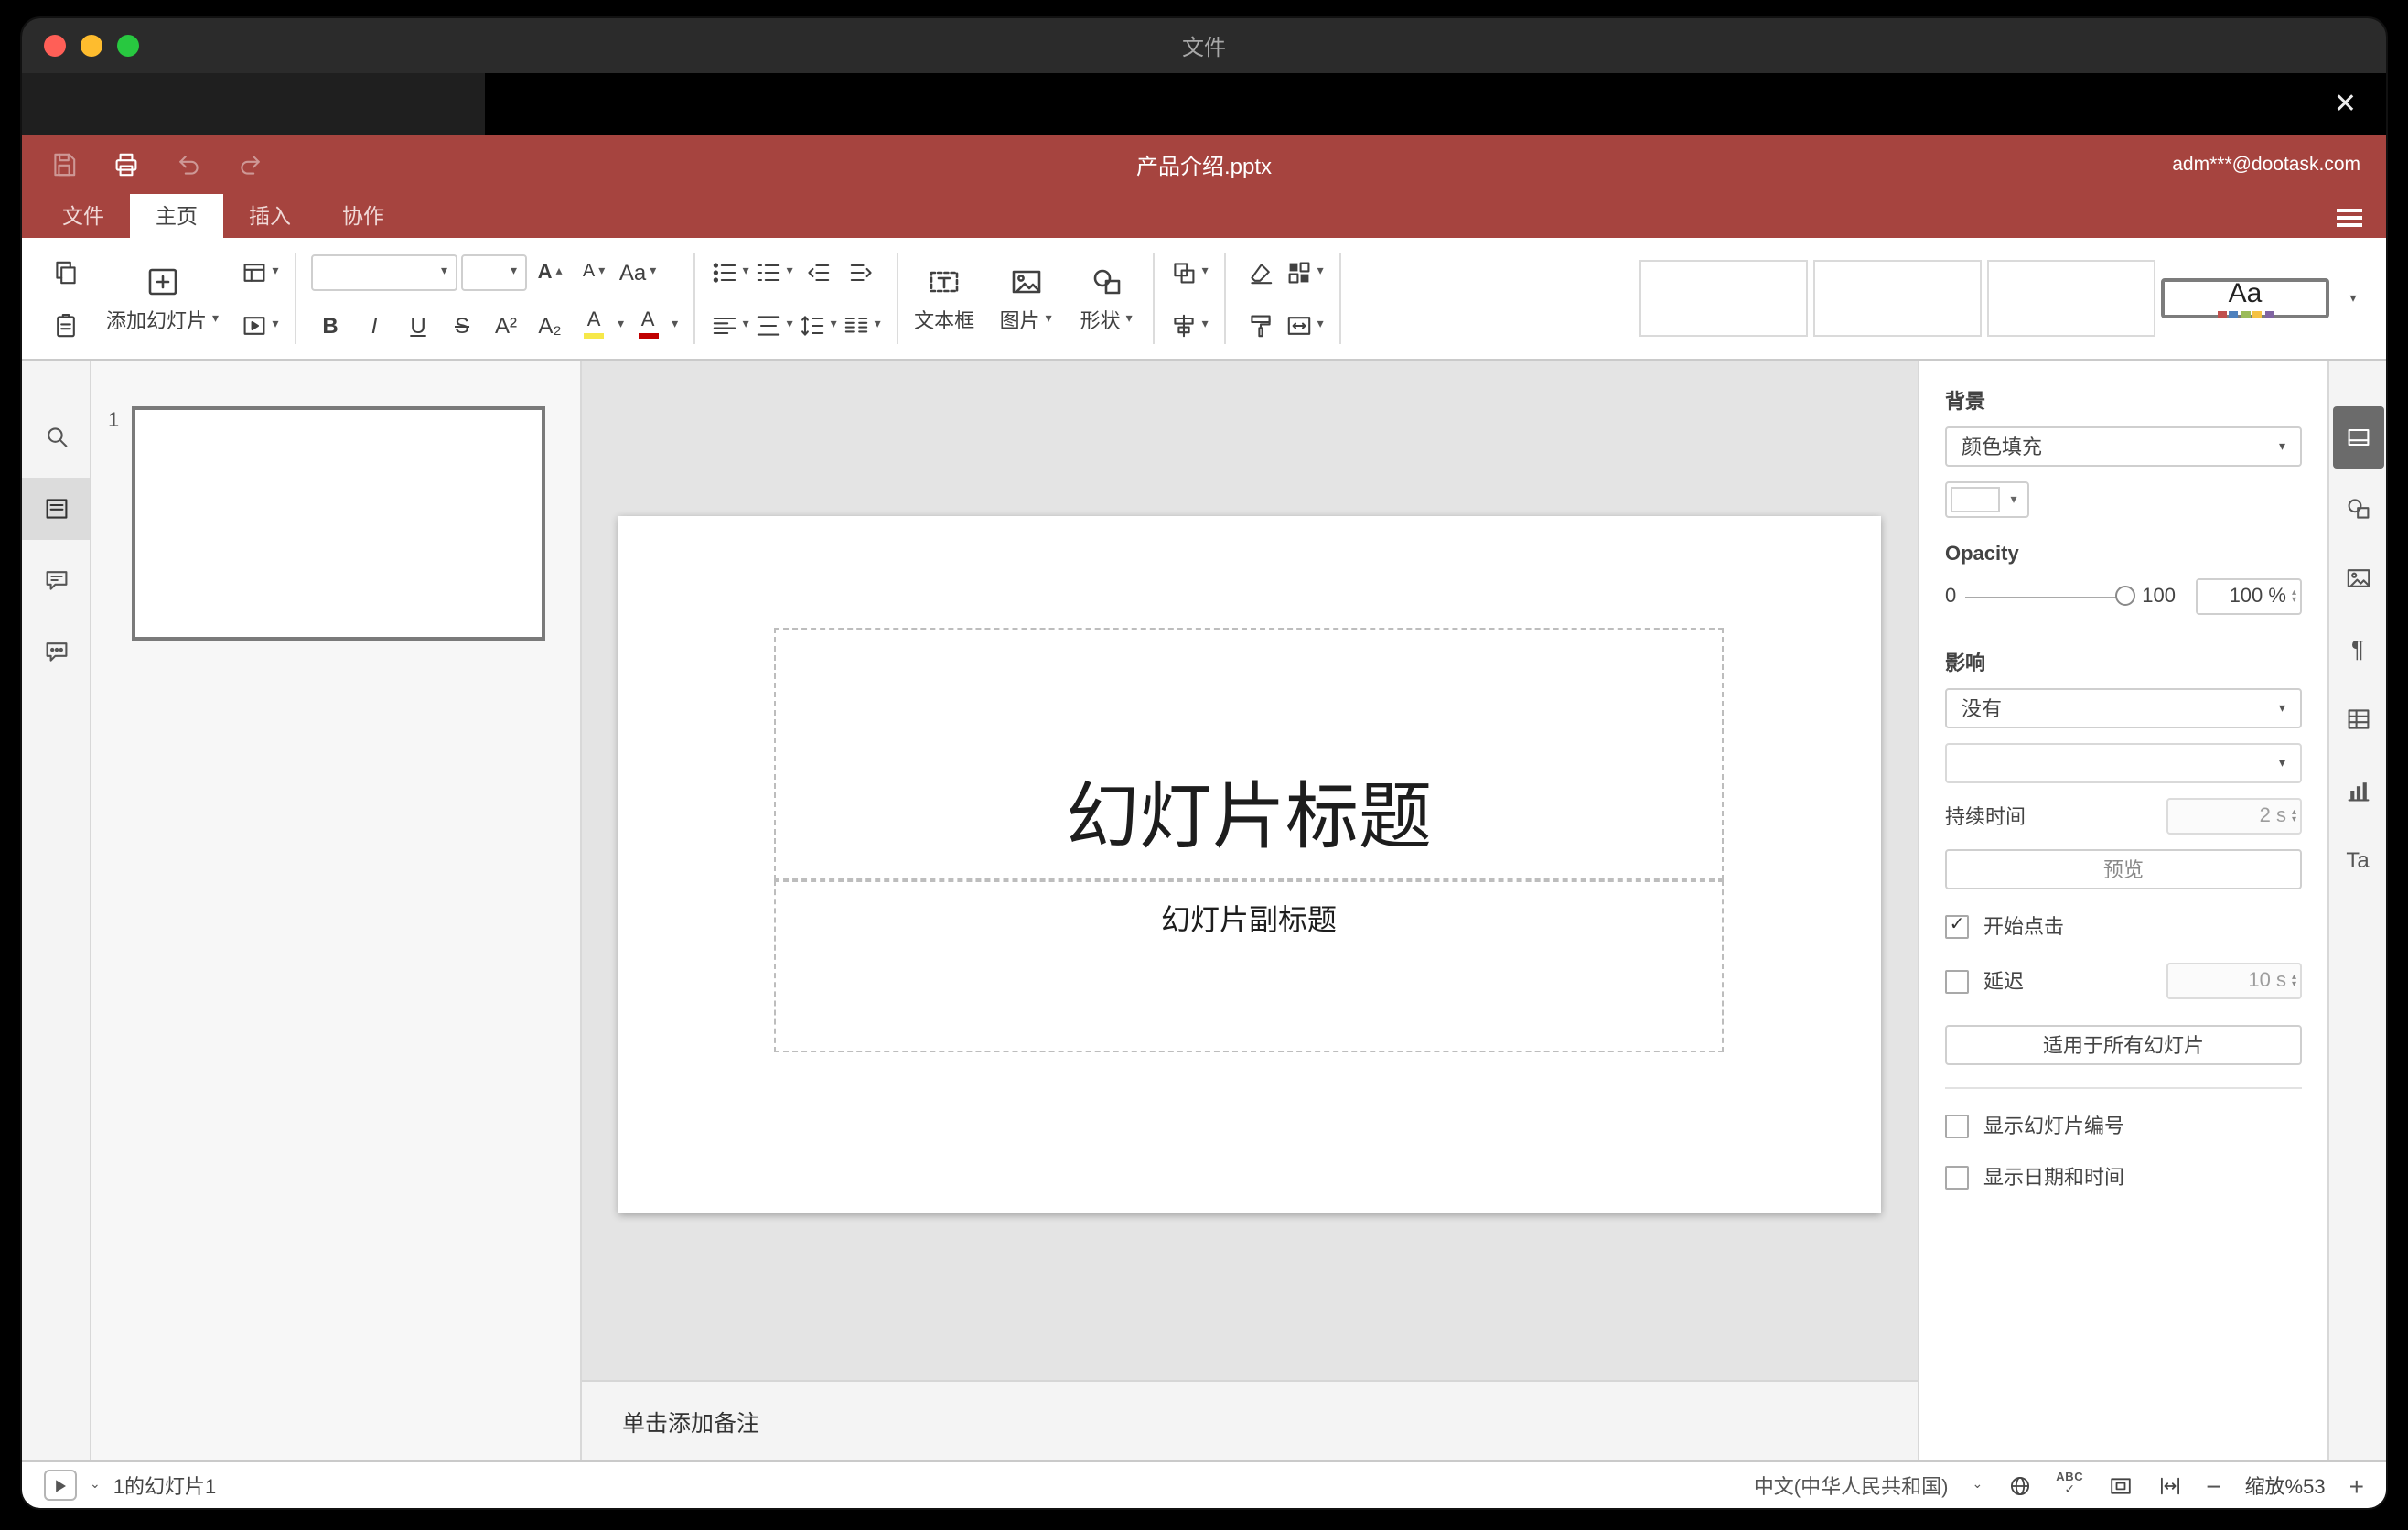 Image resolution: width=2408 pixels, height=1530 pixels. What do you see at coordinates (2357, 508) in the screenshot?
I see `shape-settings-button` at bounding box center [2357, 508].